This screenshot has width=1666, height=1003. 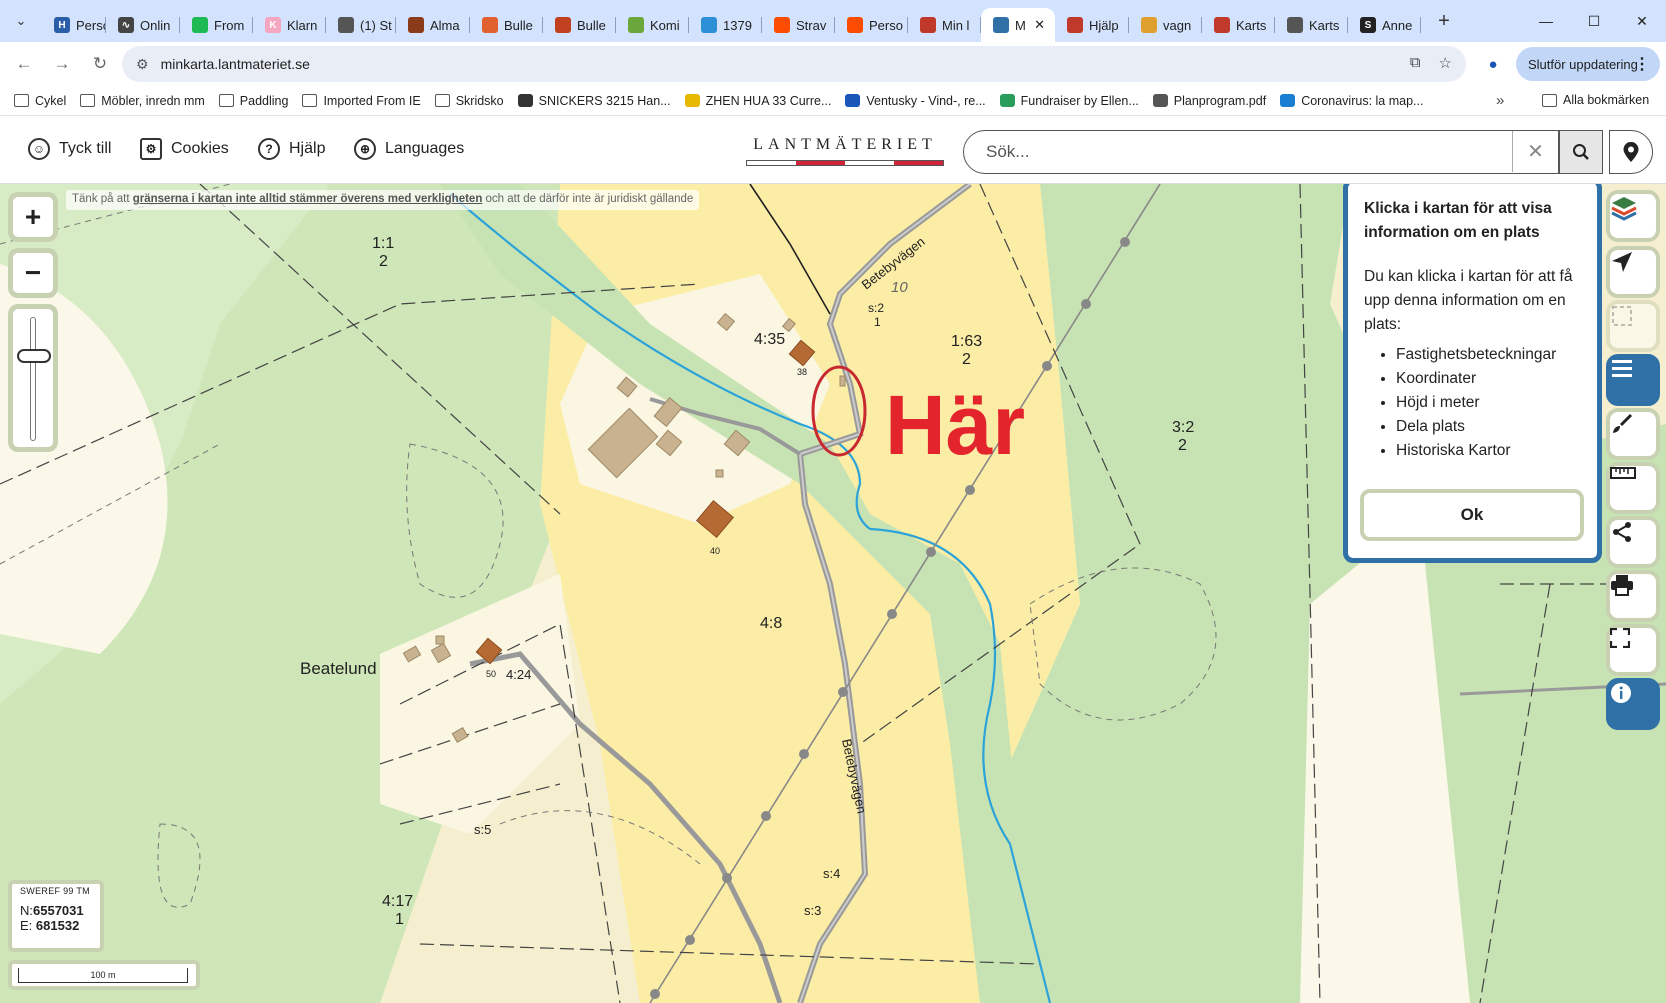 What do you see at coordinates (57, 925) in the screenshot?
I see `east-value: 681532` at bounding box center [57, 925].